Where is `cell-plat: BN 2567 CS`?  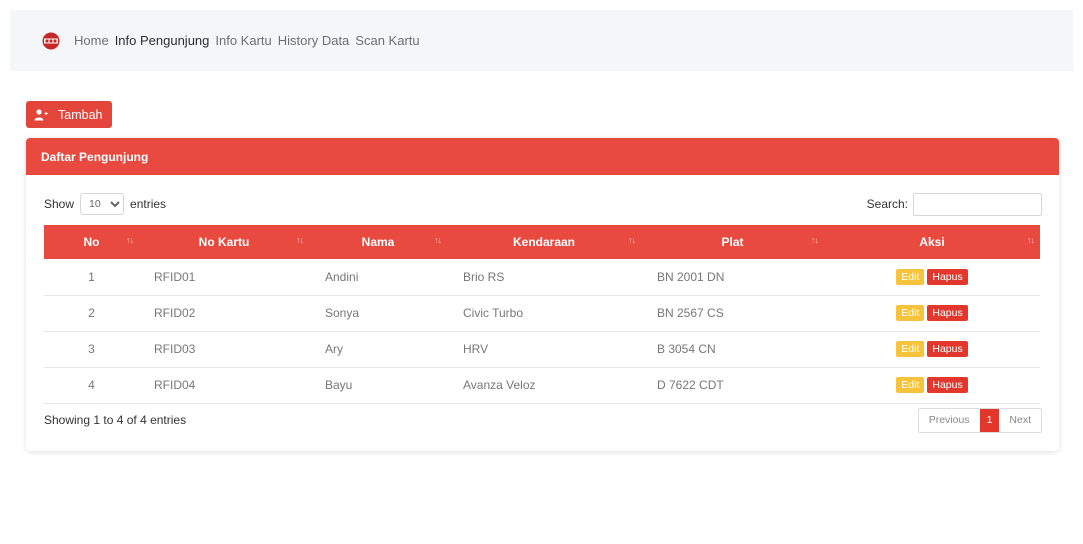 cell-plat: BN 2567 CS is located at coordinates (690, 313).